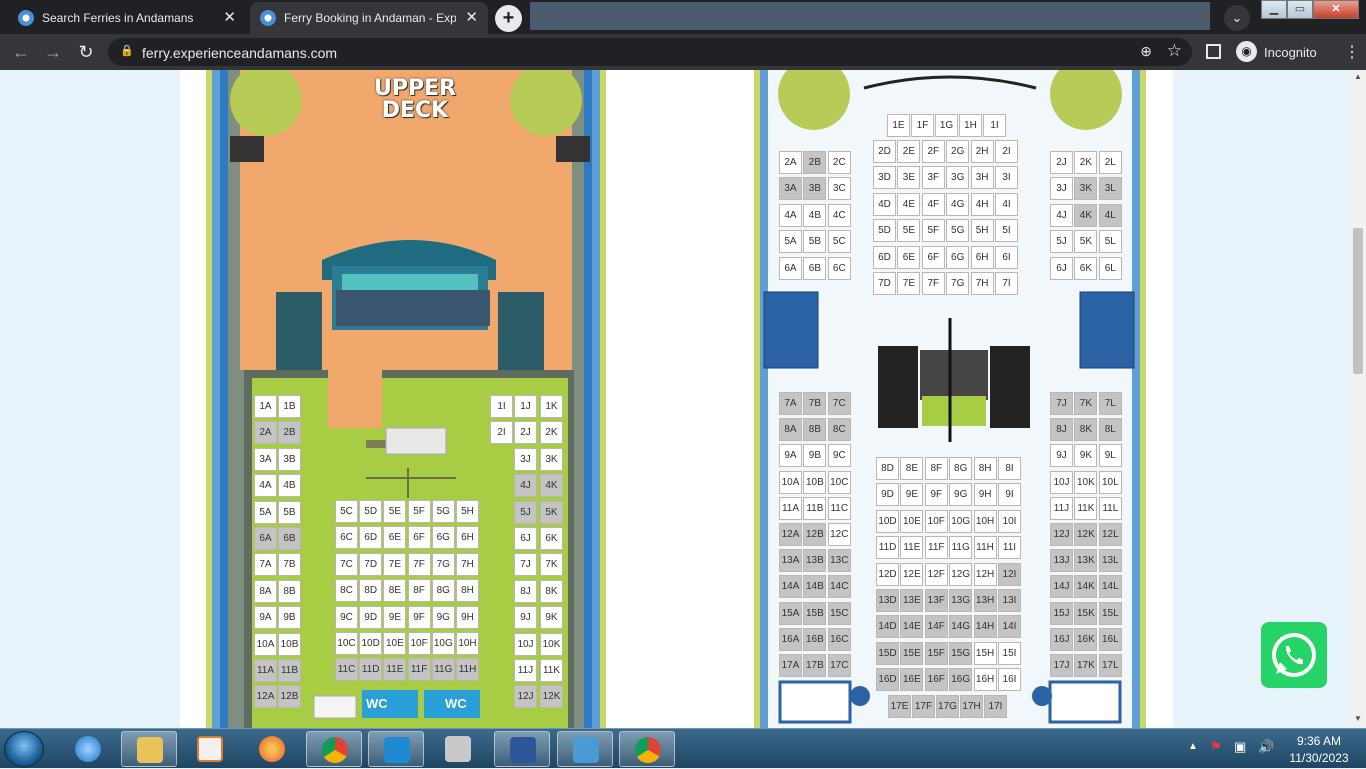 This screenshot has width=1366, height=769. Describe the element at coordinates (933, 231) in the screenshot. I see `seat-5f-lower: 5F` at that location.